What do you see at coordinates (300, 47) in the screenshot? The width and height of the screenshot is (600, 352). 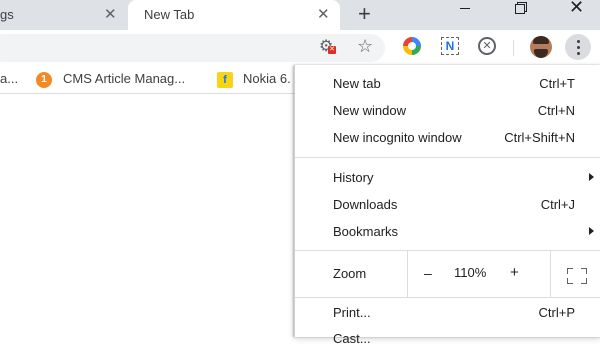 I see `toolbar` at bounding box center [300, 47].